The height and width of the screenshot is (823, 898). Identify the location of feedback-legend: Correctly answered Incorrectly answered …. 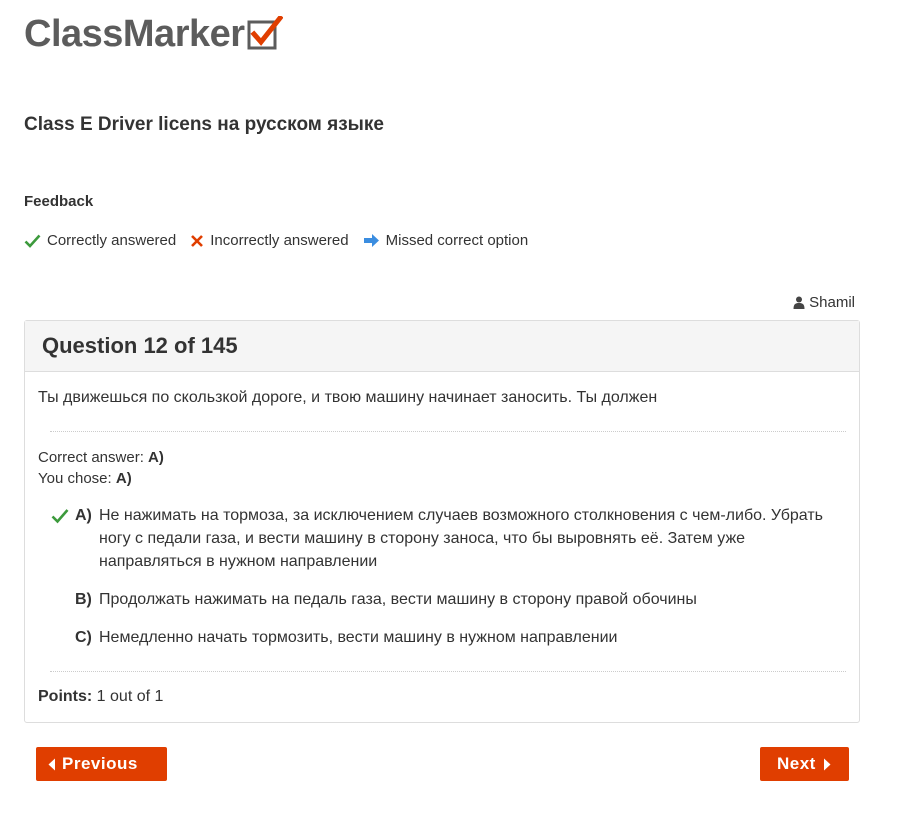
(283, 240).